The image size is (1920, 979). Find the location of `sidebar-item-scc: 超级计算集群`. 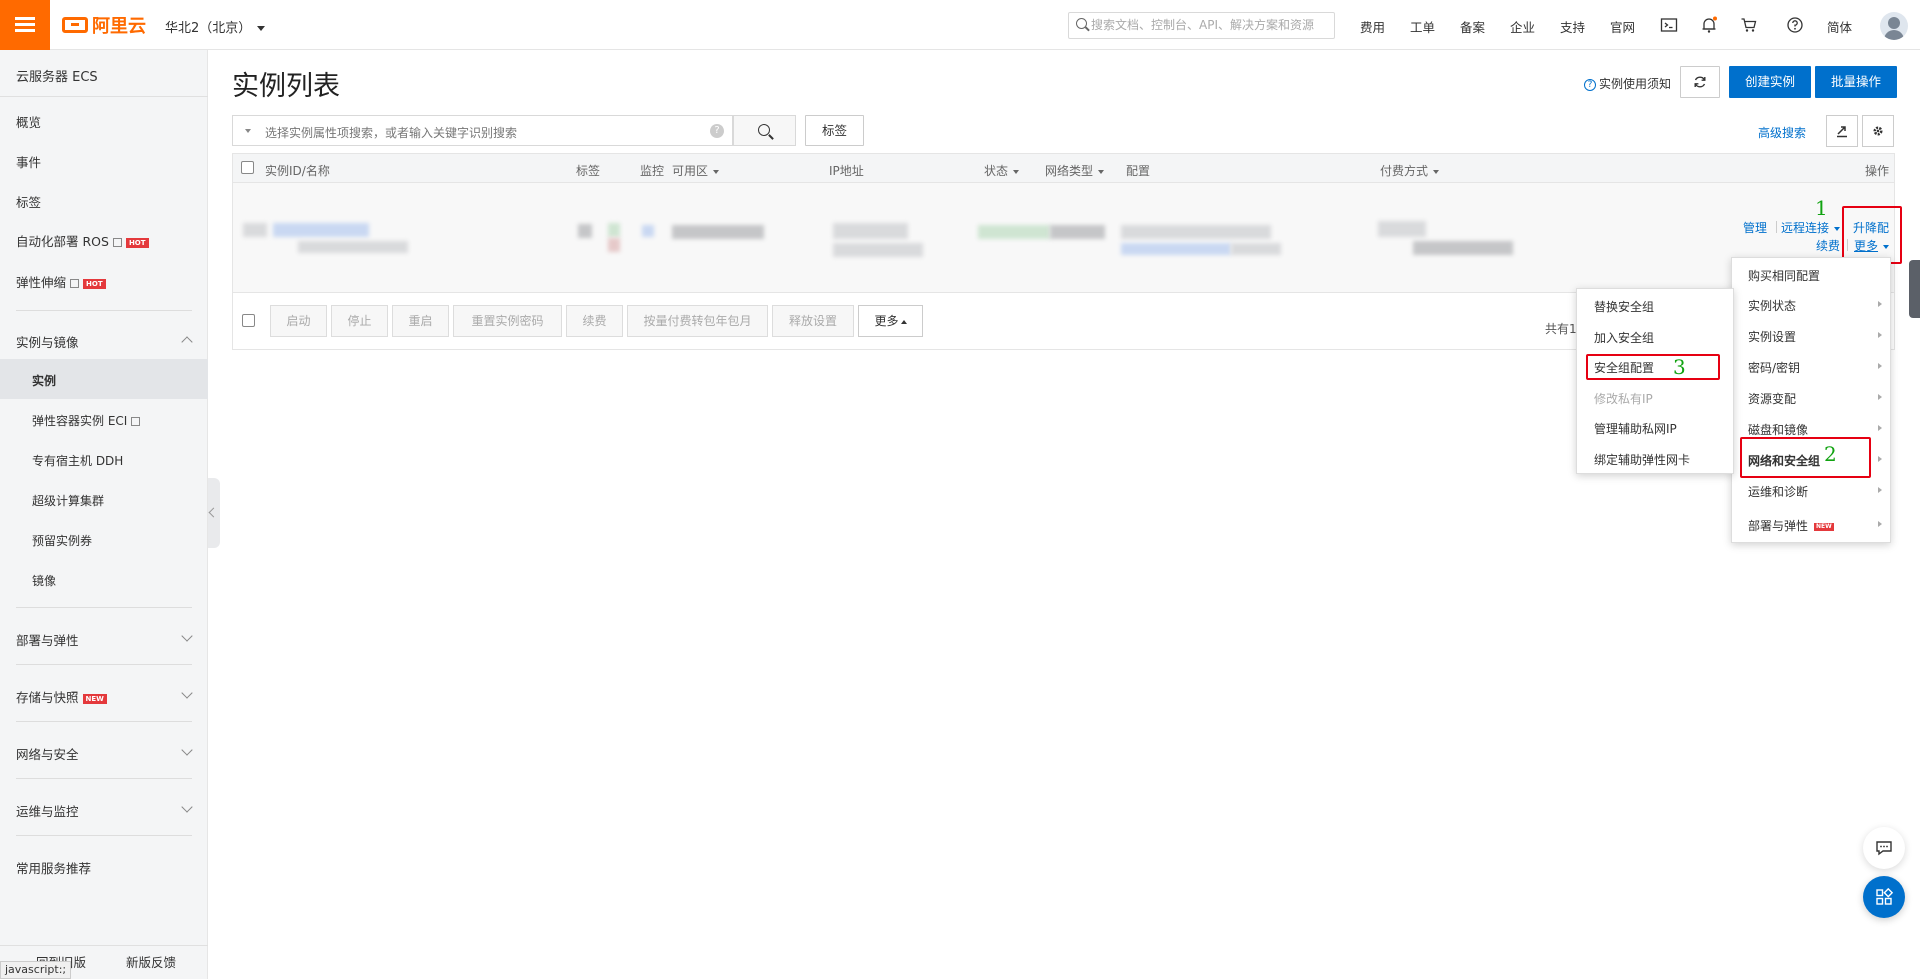

sidebar-item-scc: 超级计算集群 is located at coordinates (68, 500).